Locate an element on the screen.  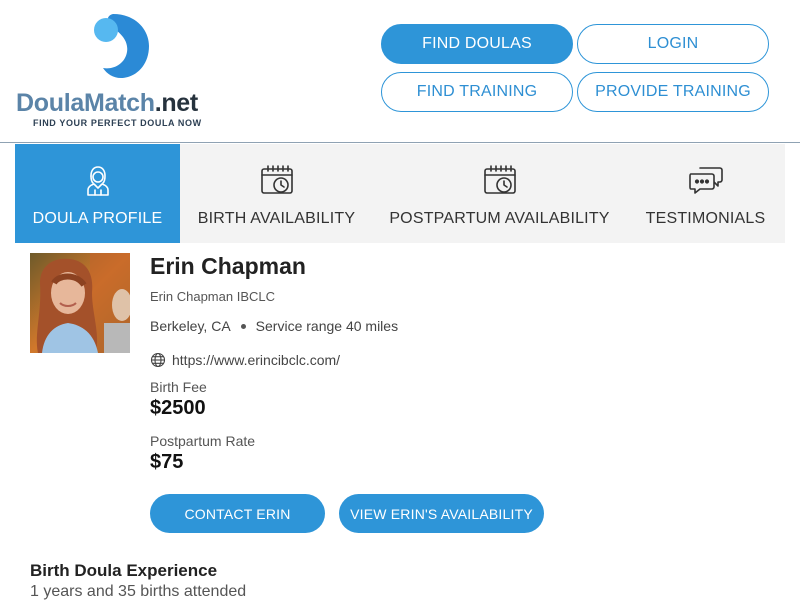
logo-tagline: FIND YOUR PERFECT DOULA NOW is located at coordinates (117, 123).